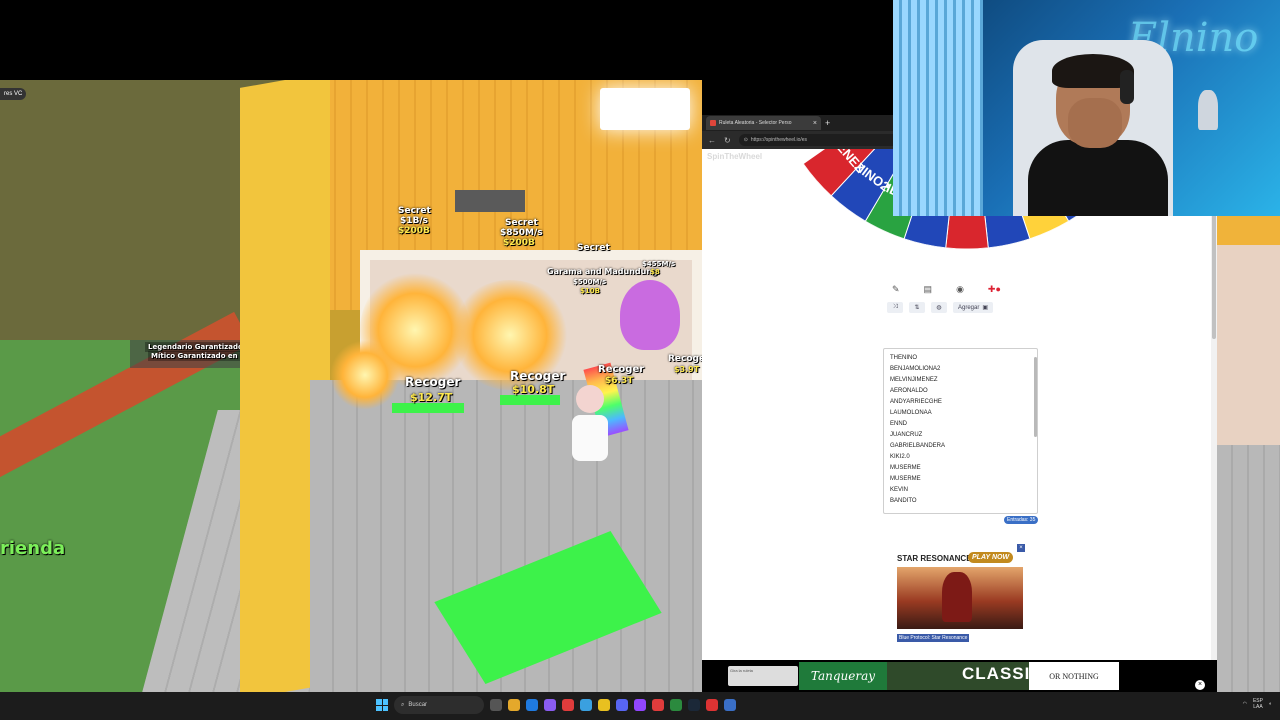 This screenshot has width=1280, height=720. Describe the element at coordinates (914, 380) in the screenshot. I see `entry-item: MELVINJIMENEZ` at that location.